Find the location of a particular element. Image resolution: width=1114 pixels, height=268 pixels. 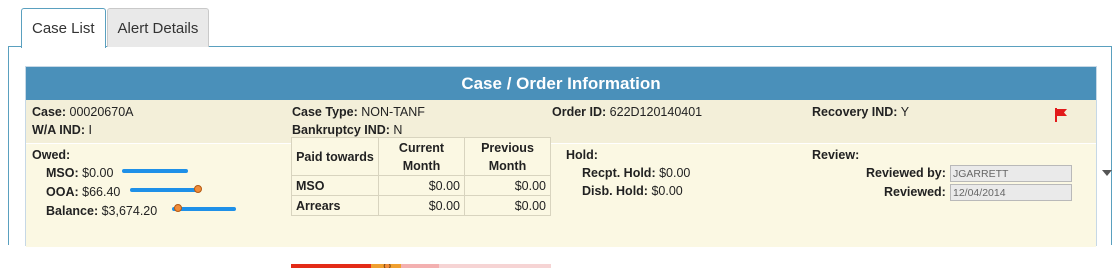

chevron-down-icon is located at coordinates (1107, 173).